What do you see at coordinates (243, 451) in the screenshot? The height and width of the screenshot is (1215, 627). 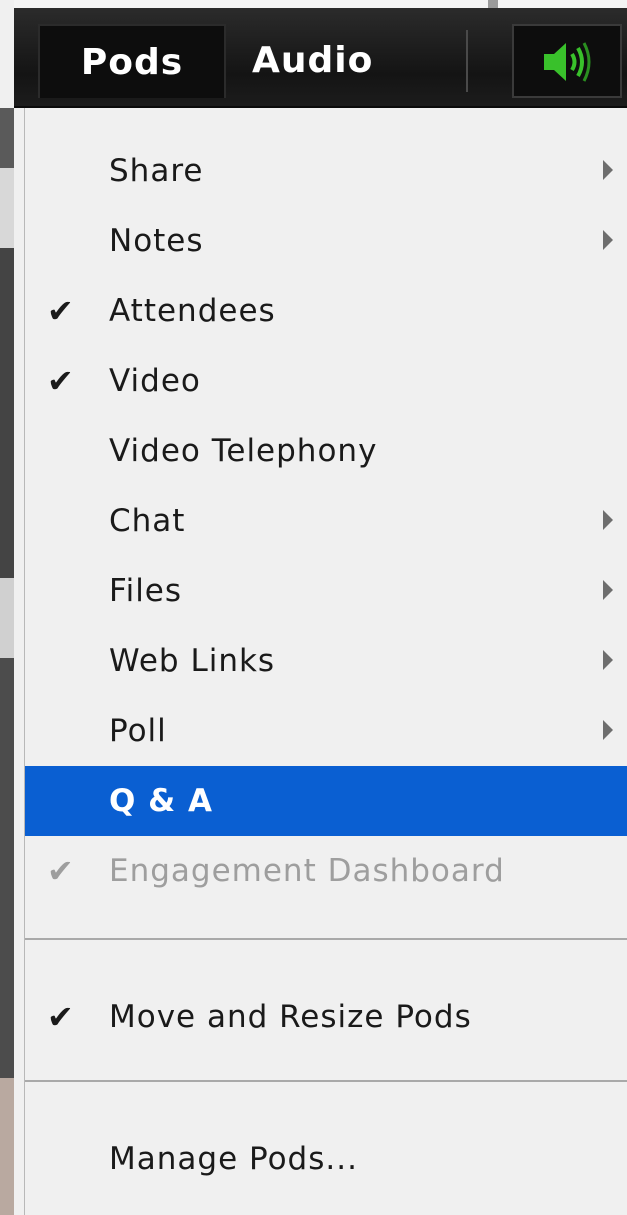 I see `menu-item-label: Video Telephony` at bounding box center [243, 451].